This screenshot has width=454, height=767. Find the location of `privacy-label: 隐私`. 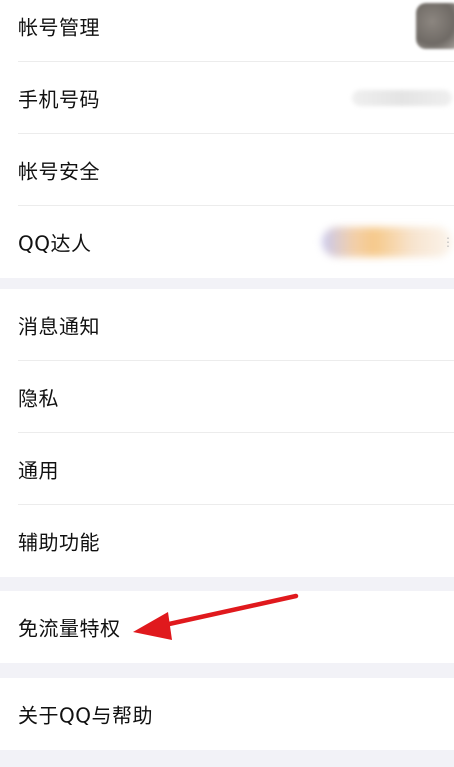

privacy-label: 隐私 is located at coordinates (38, 398).